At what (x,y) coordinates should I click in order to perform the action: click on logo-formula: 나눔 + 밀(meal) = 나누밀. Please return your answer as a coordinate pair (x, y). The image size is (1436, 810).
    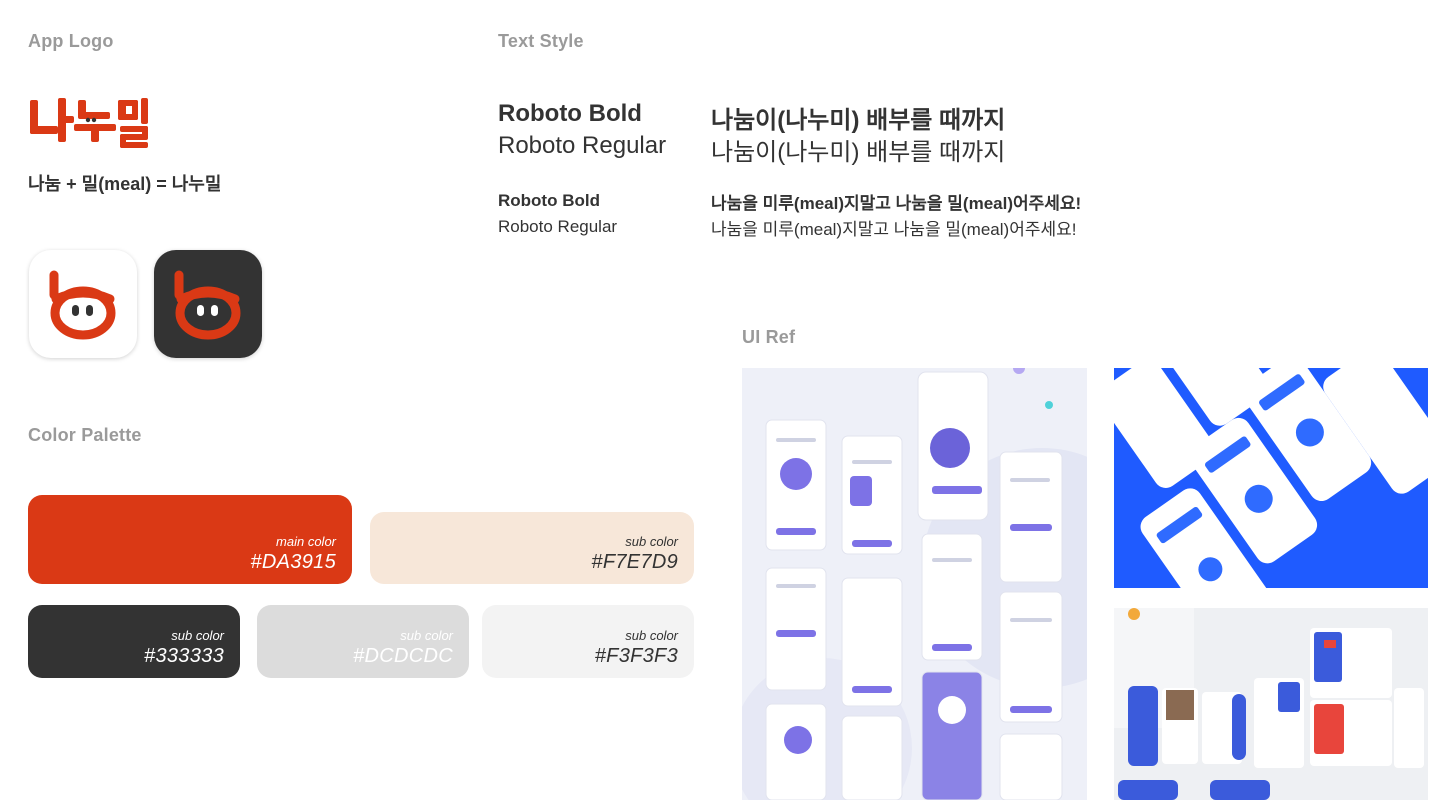
    Looking at the image, I should click on (125, 184).